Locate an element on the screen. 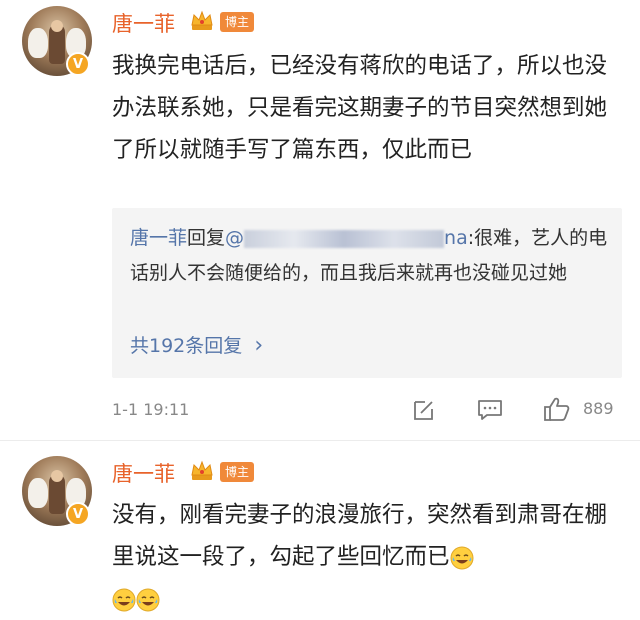  reply-username: 唐一菲 is located at coordinates (158, 238).